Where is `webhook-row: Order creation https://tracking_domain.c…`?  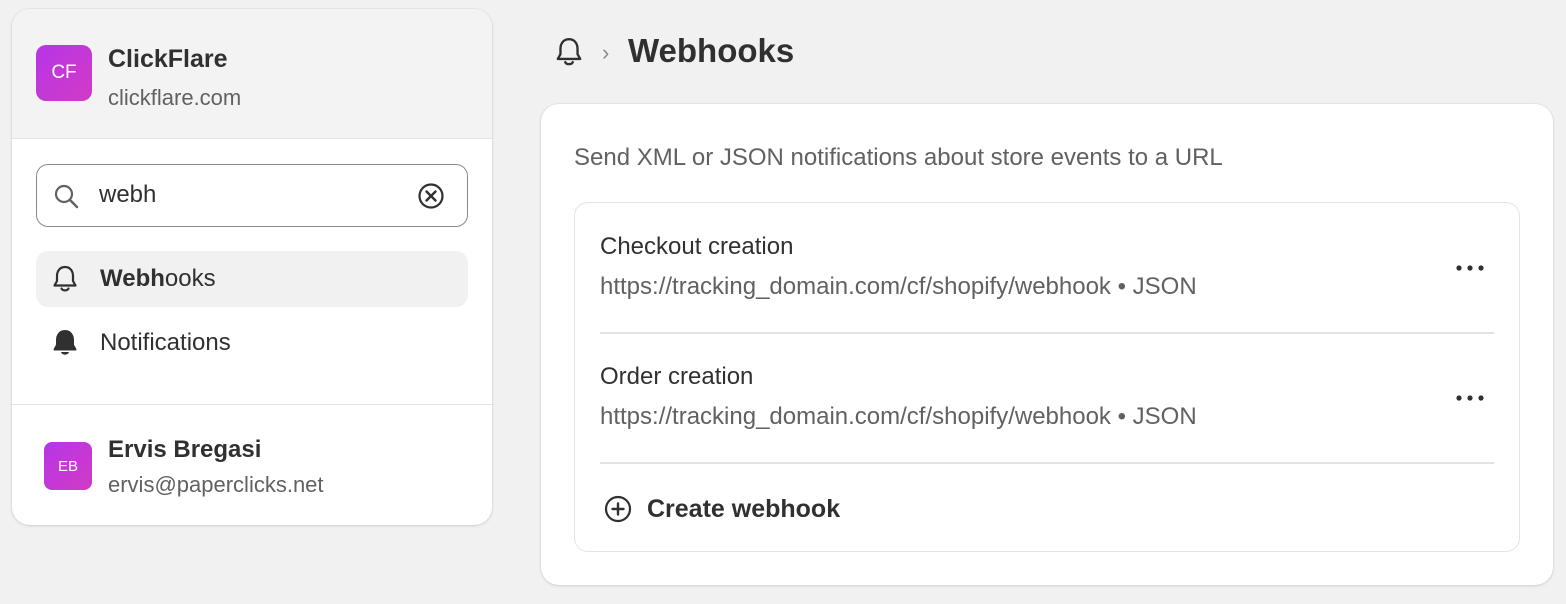
webhook-row: Order creation https://tracking_domain.c… is located at coordinates (1046, 398).